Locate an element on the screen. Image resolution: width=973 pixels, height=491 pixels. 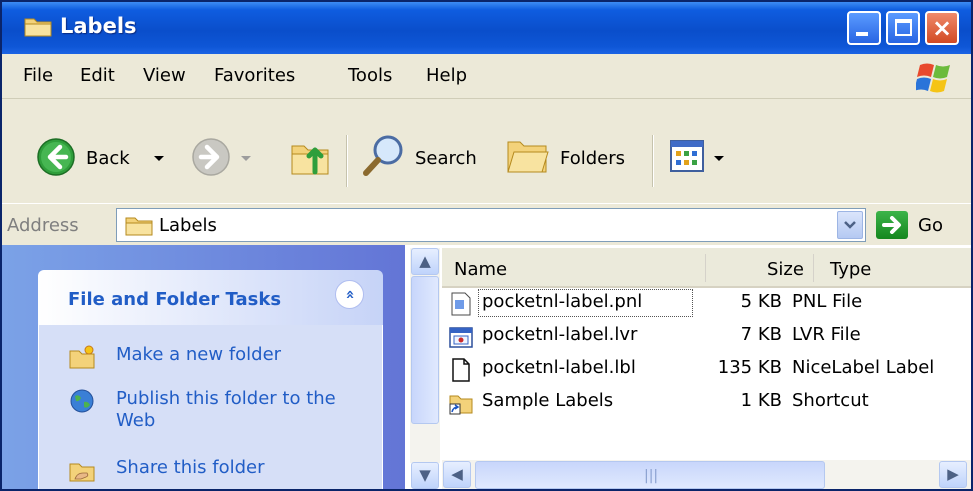
views-icon is located at coordinates (687, 156).